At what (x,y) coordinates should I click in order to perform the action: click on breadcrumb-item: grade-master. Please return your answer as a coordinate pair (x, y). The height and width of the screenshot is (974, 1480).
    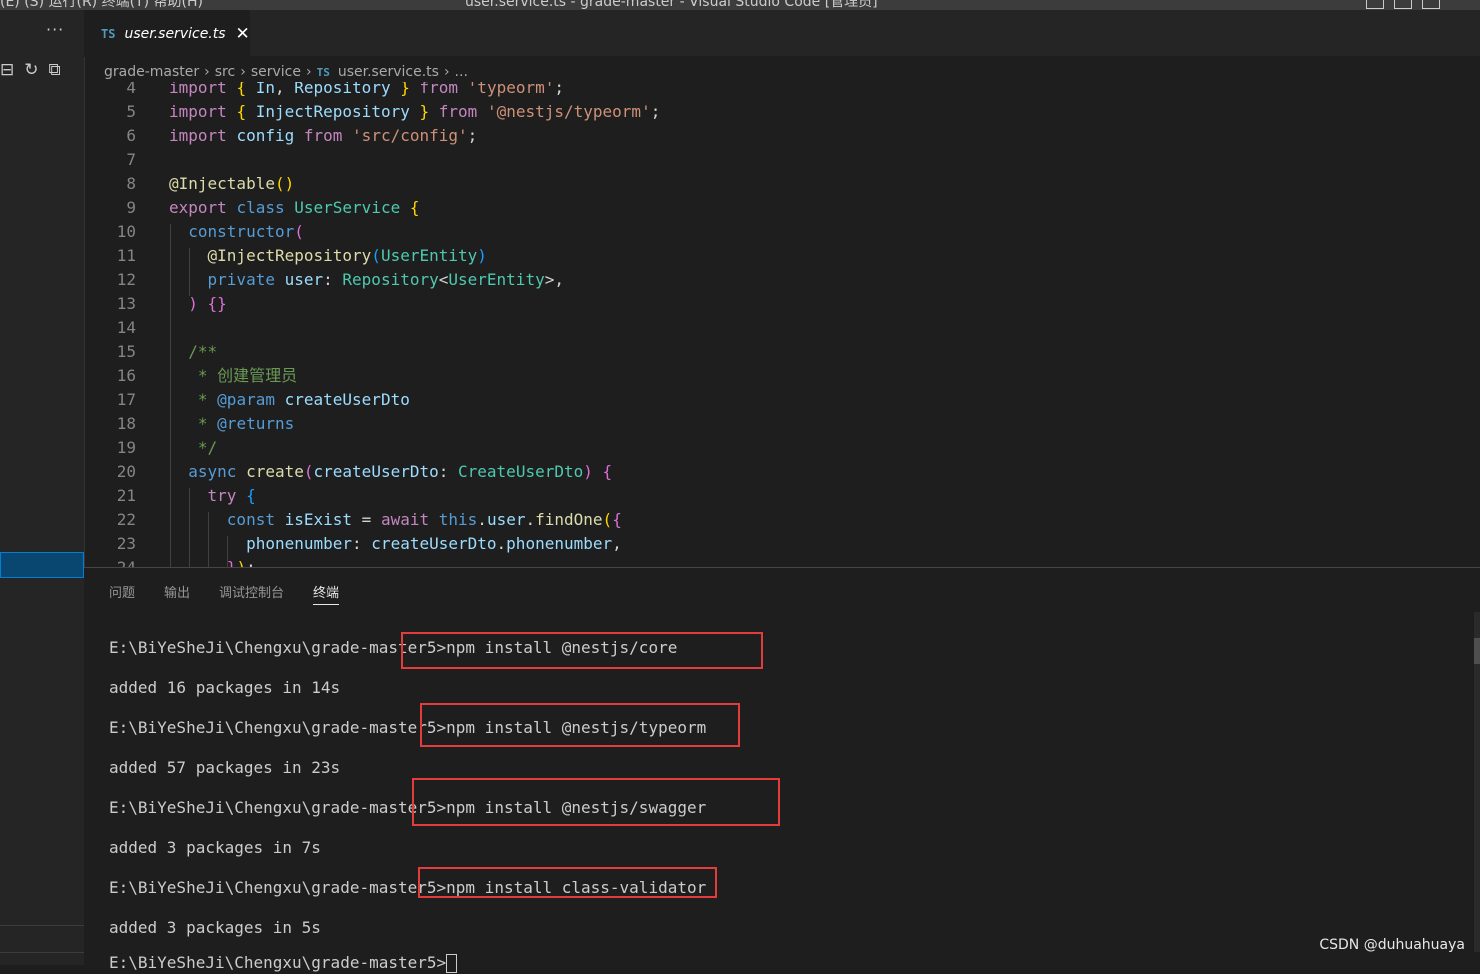
    Looking at the image, I should click on (151, 72).